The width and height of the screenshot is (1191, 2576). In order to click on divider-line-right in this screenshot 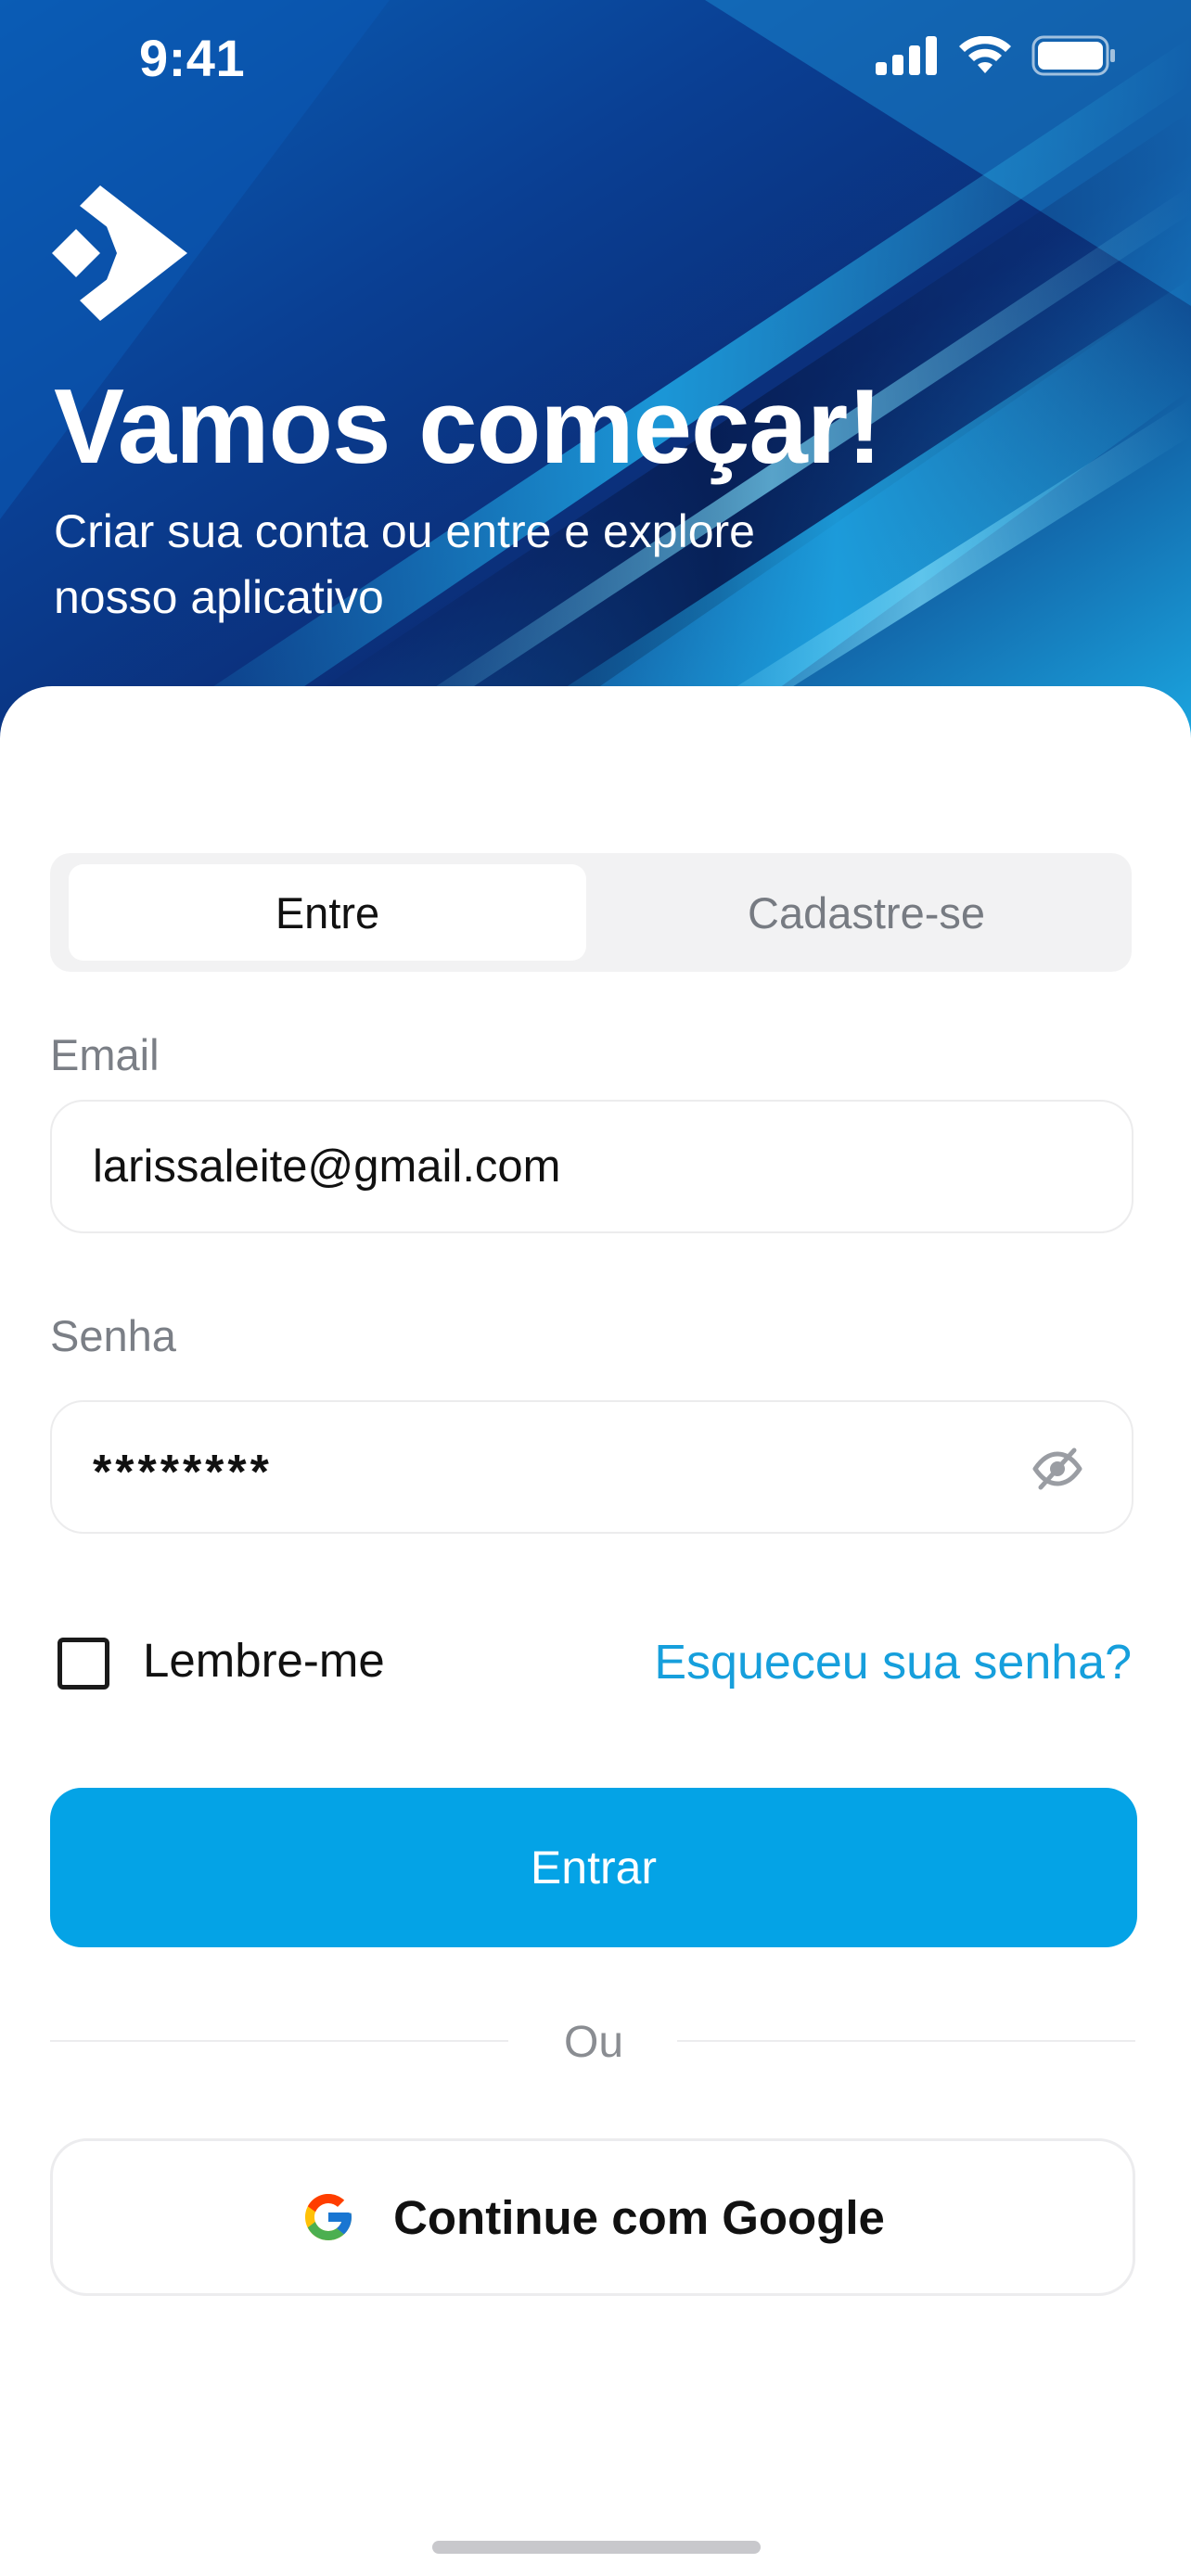, I will do `click(906, 2041)`.